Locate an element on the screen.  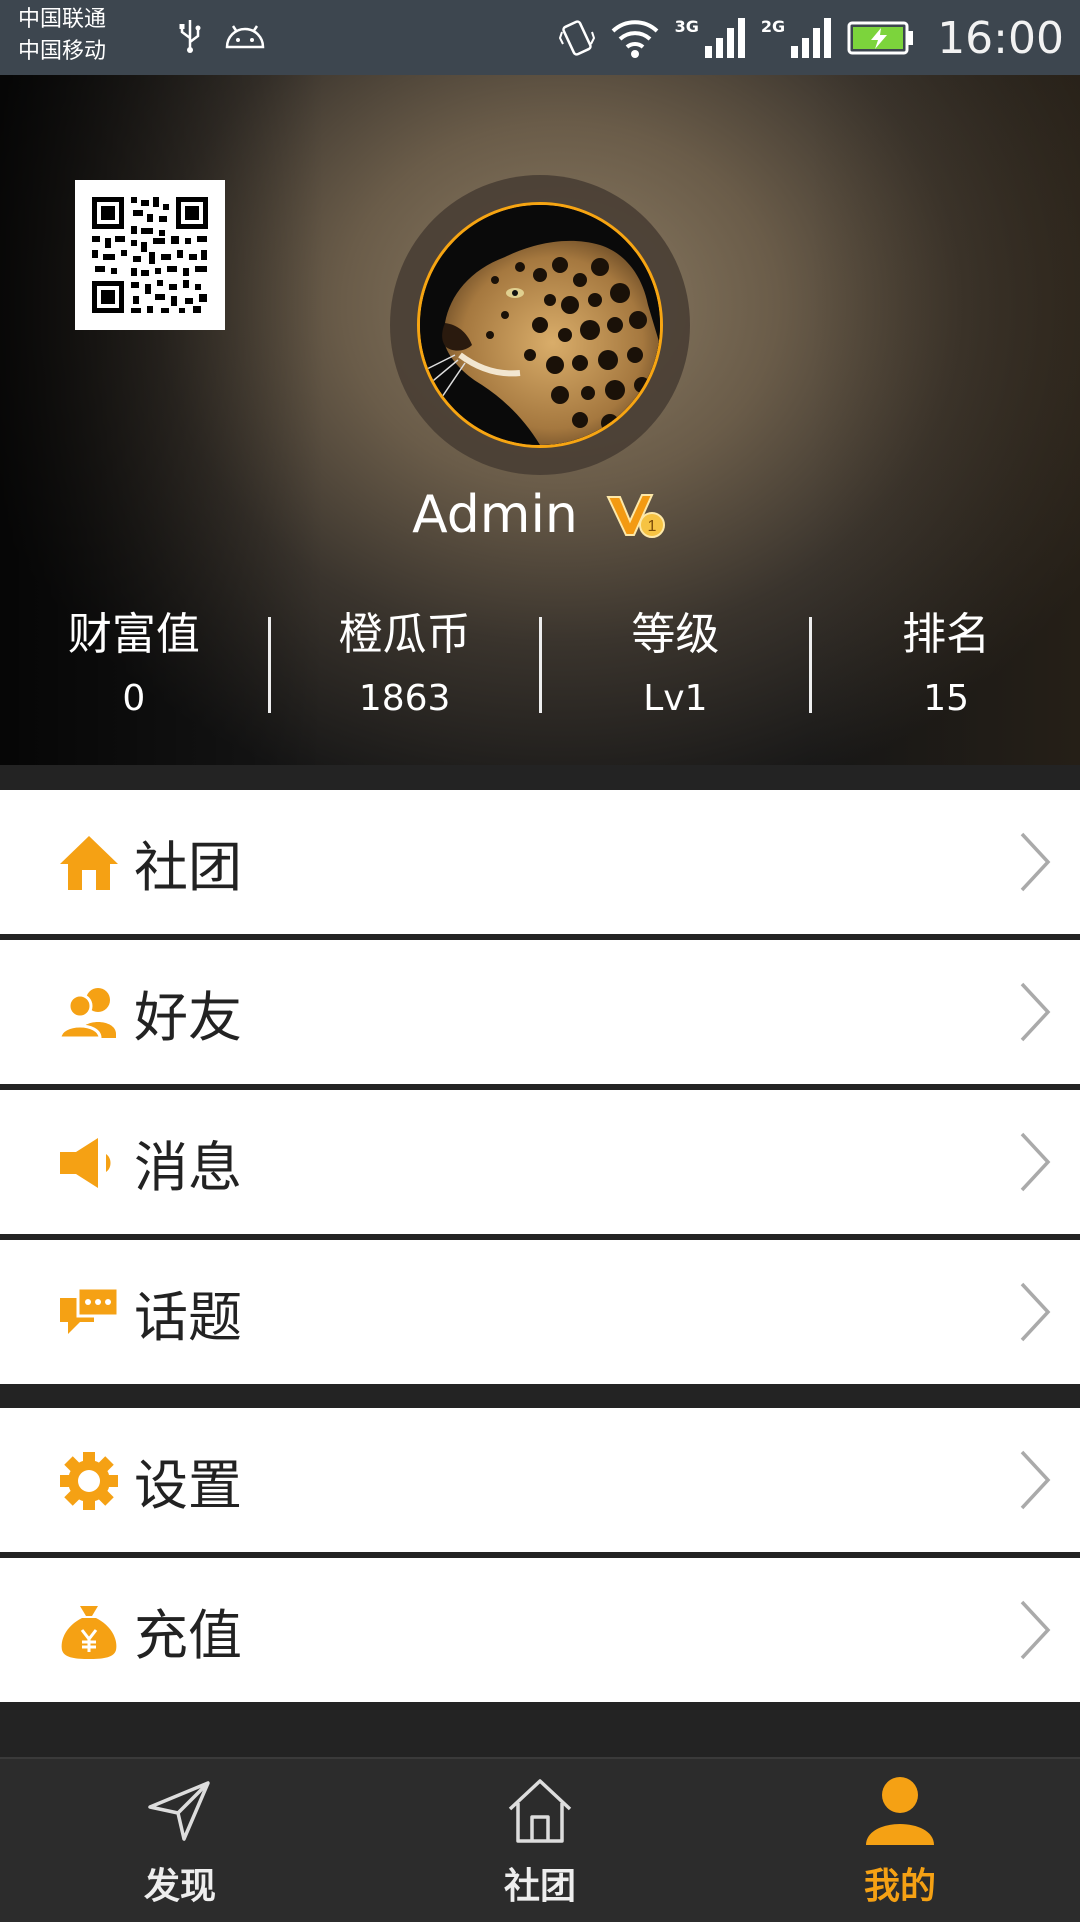
menu-label: 充值 is located at coordinates (188, 1635).